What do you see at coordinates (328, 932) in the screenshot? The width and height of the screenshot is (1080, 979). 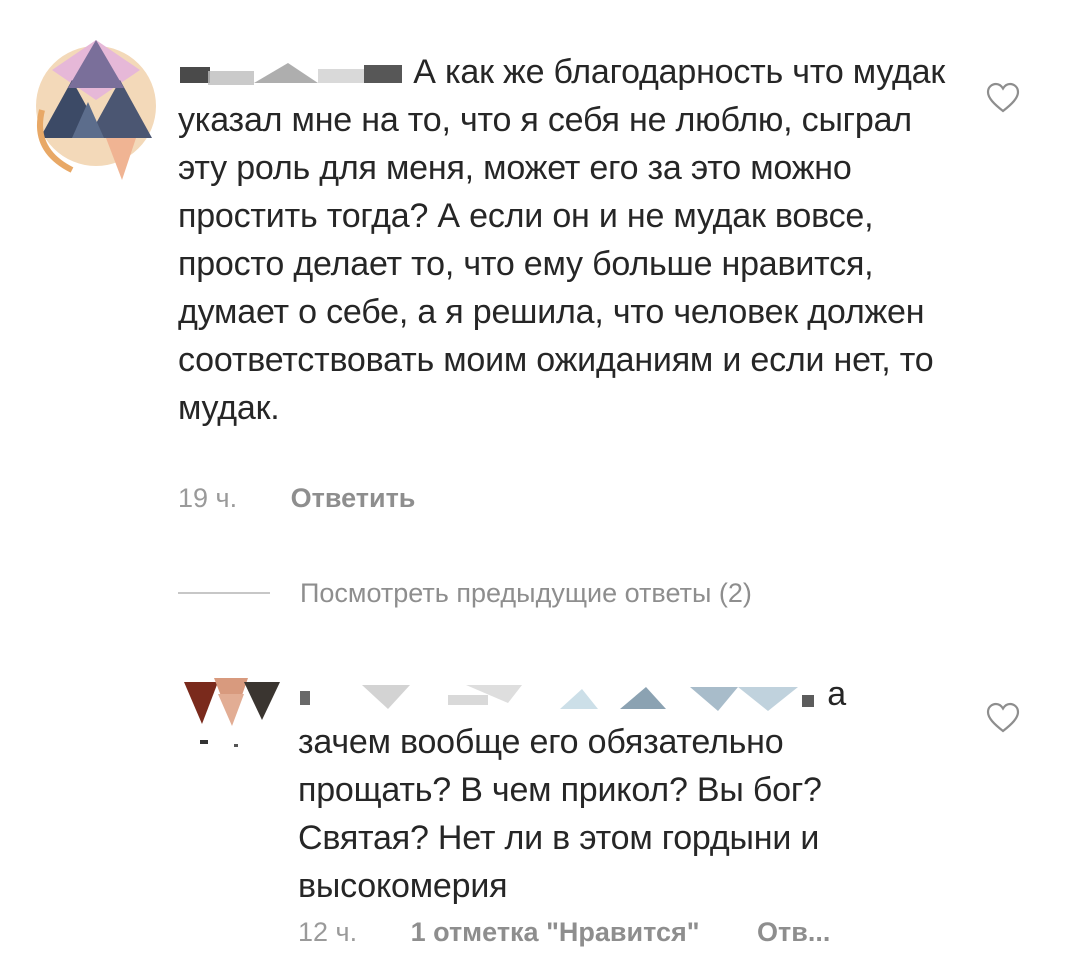 I see `timestamp: 12 ч.` at bounding box center [328, 932].